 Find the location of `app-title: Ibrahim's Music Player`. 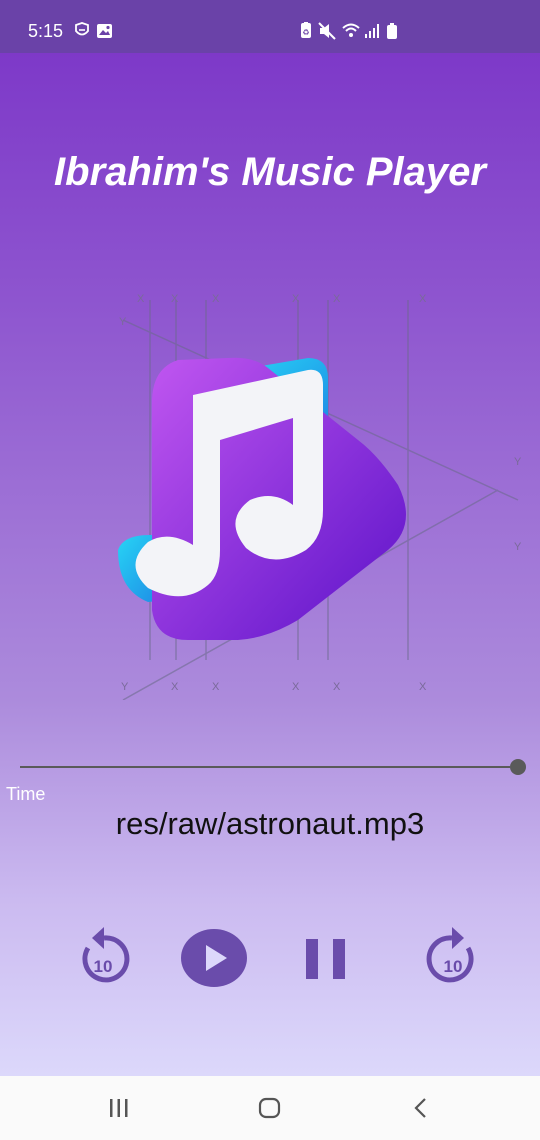

app-title: Ibrahim's Music Player is located at coordinates (270, 172).